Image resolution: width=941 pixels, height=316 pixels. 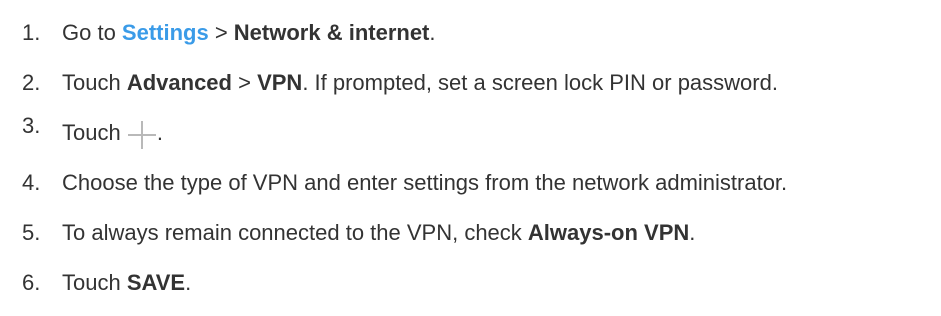 What do you see at coordinates (331, 32) in the screenshot?
I see `network-internet-label: Network & internet` at bounding box center [331, 32].